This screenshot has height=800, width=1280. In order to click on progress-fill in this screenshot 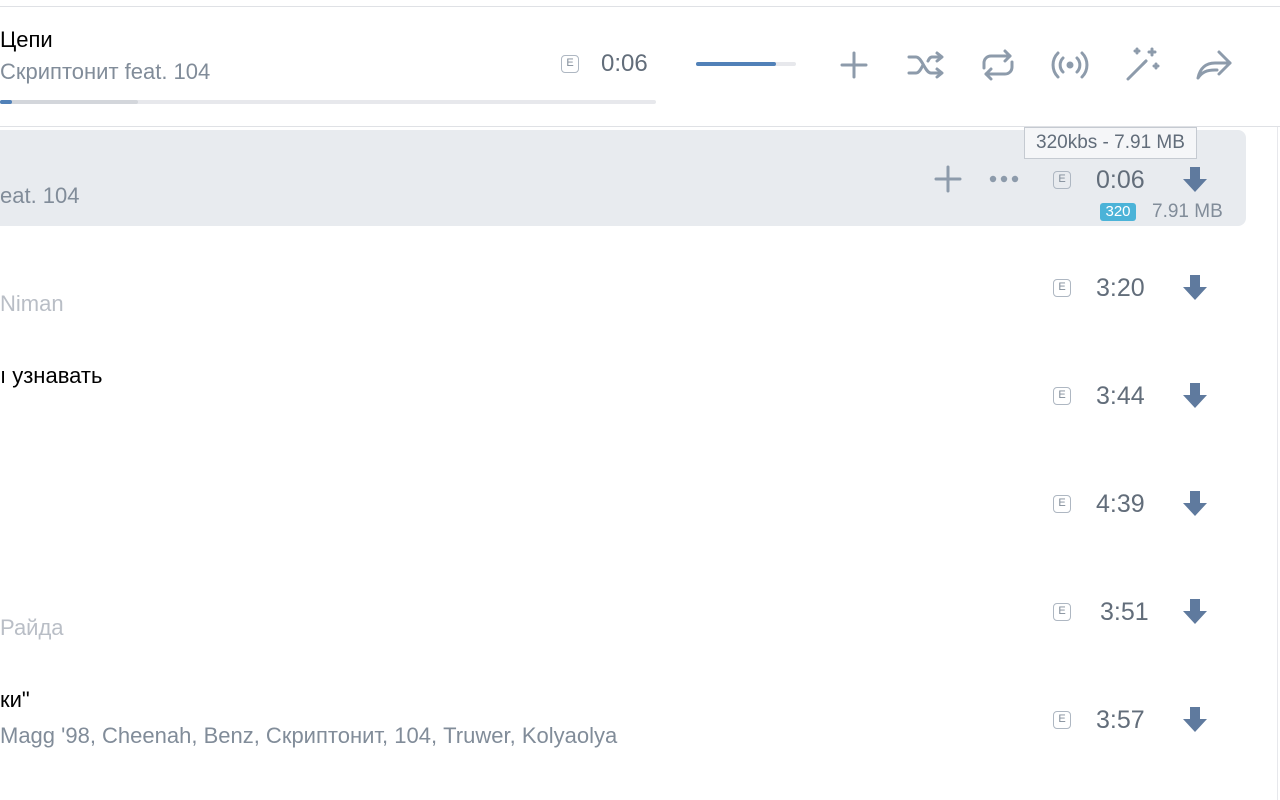, I will do `click(6, 102)`.